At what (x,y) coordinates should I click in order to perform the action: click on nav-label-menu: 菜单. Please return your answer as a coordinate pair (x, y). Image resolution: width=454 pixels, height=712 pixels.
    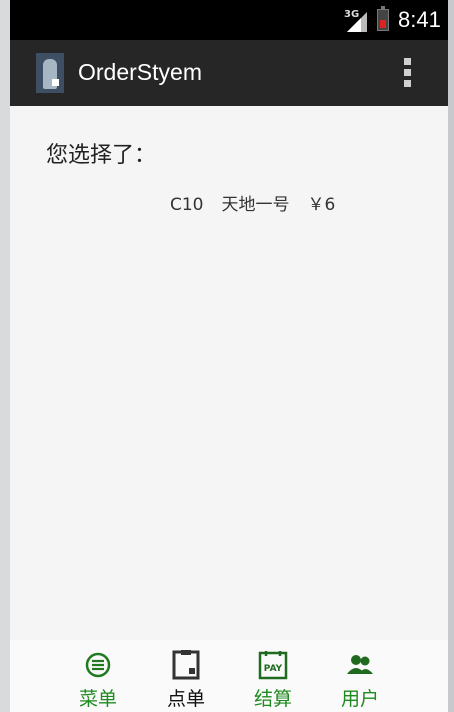
    Looking at the image, I should click on (97, 699).